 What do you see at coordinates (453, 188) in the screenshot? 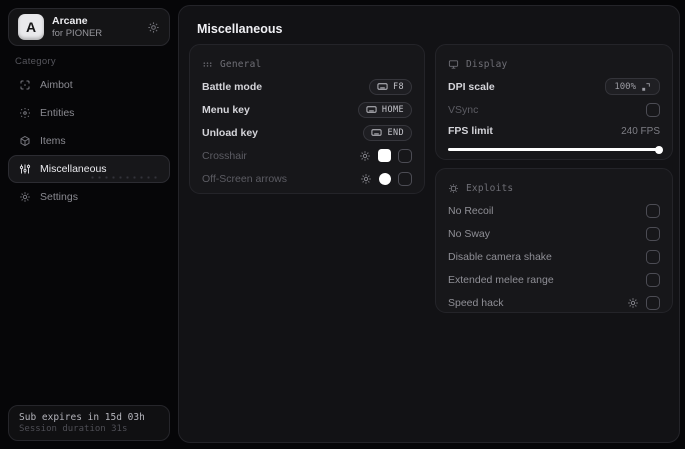
I see `bug-icon` at bounding box center [453, 188].